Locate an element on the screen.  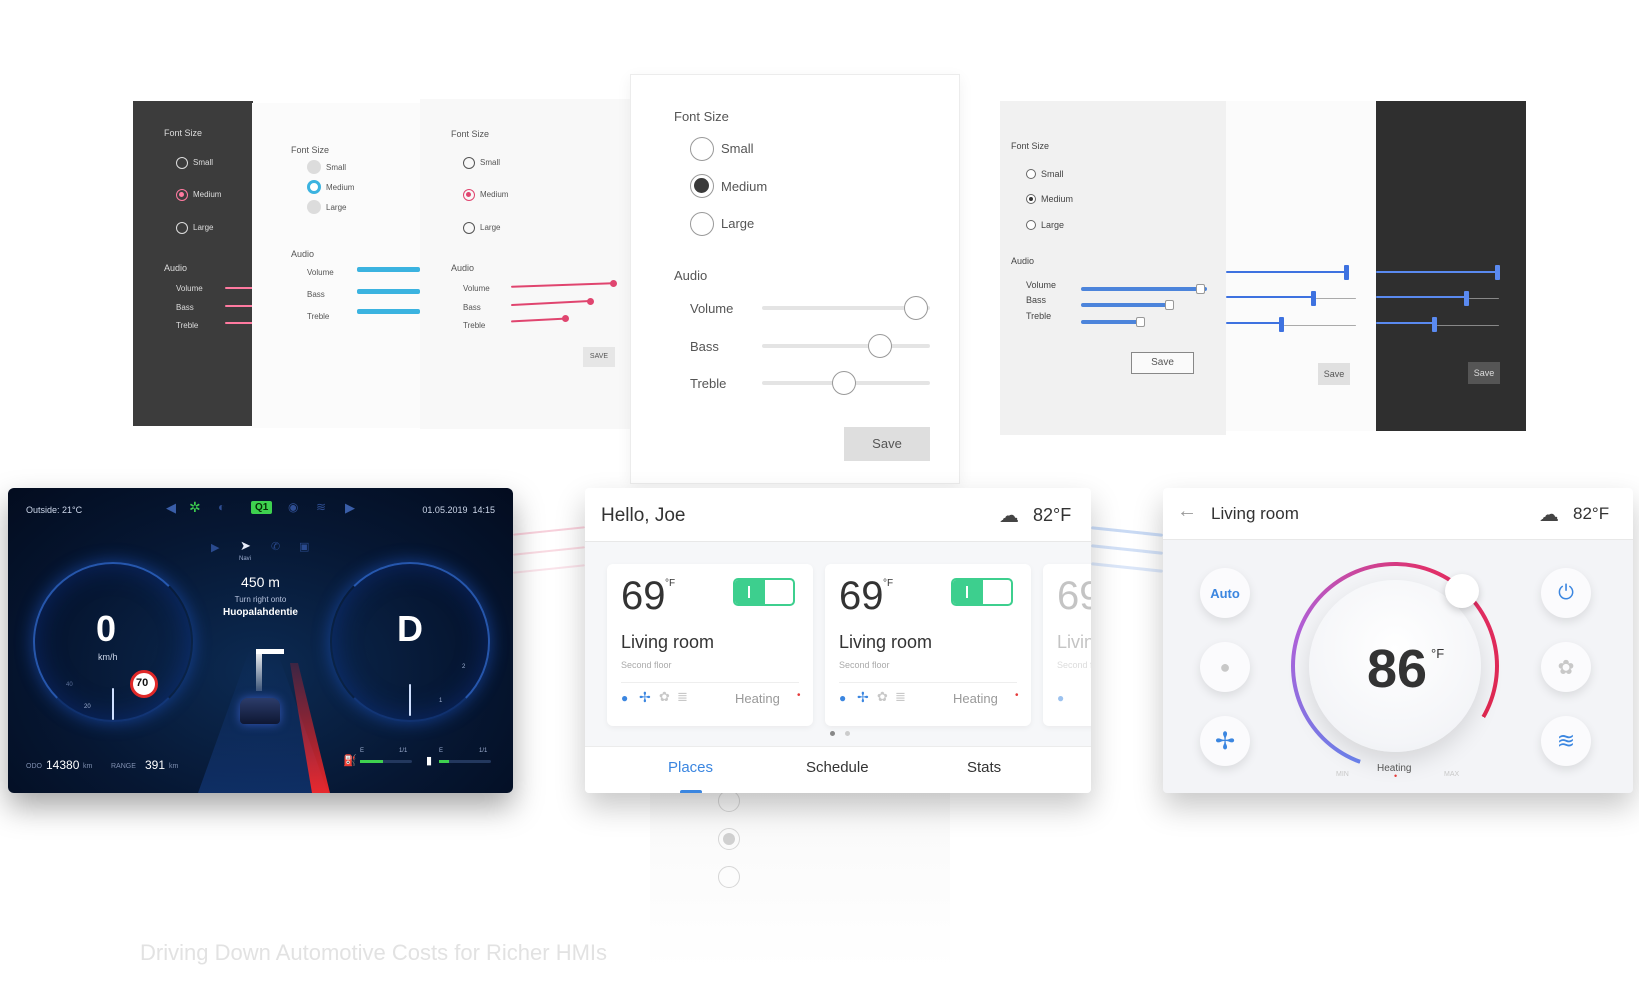
pager-dot-active is located at coordinates (832, 733).